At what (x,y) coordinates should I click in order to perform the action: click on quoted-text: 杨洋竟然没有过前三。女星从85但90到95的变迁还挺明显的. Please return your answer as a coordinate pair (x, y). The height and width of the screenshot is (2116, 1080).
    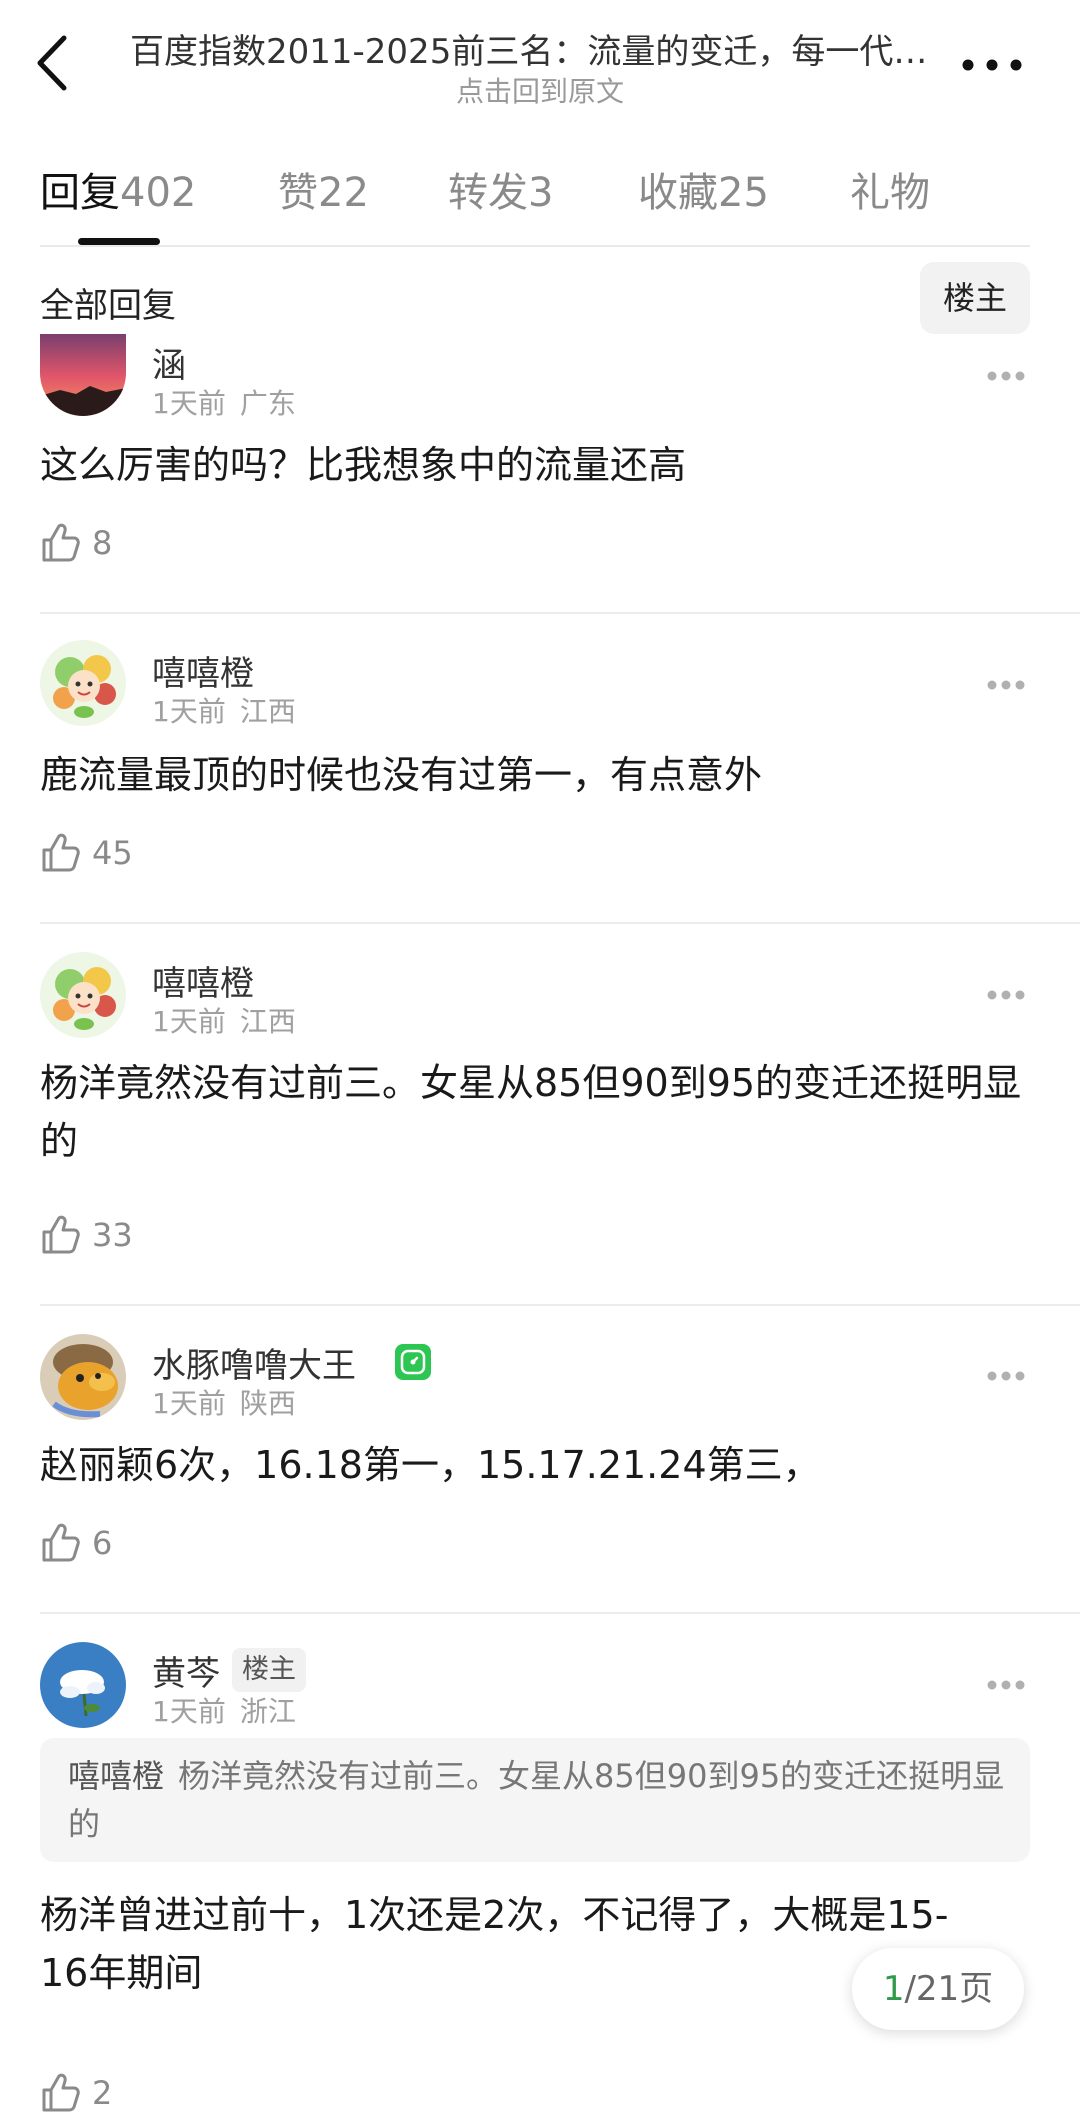
    Looking at the image, I should click on (536, 1800).